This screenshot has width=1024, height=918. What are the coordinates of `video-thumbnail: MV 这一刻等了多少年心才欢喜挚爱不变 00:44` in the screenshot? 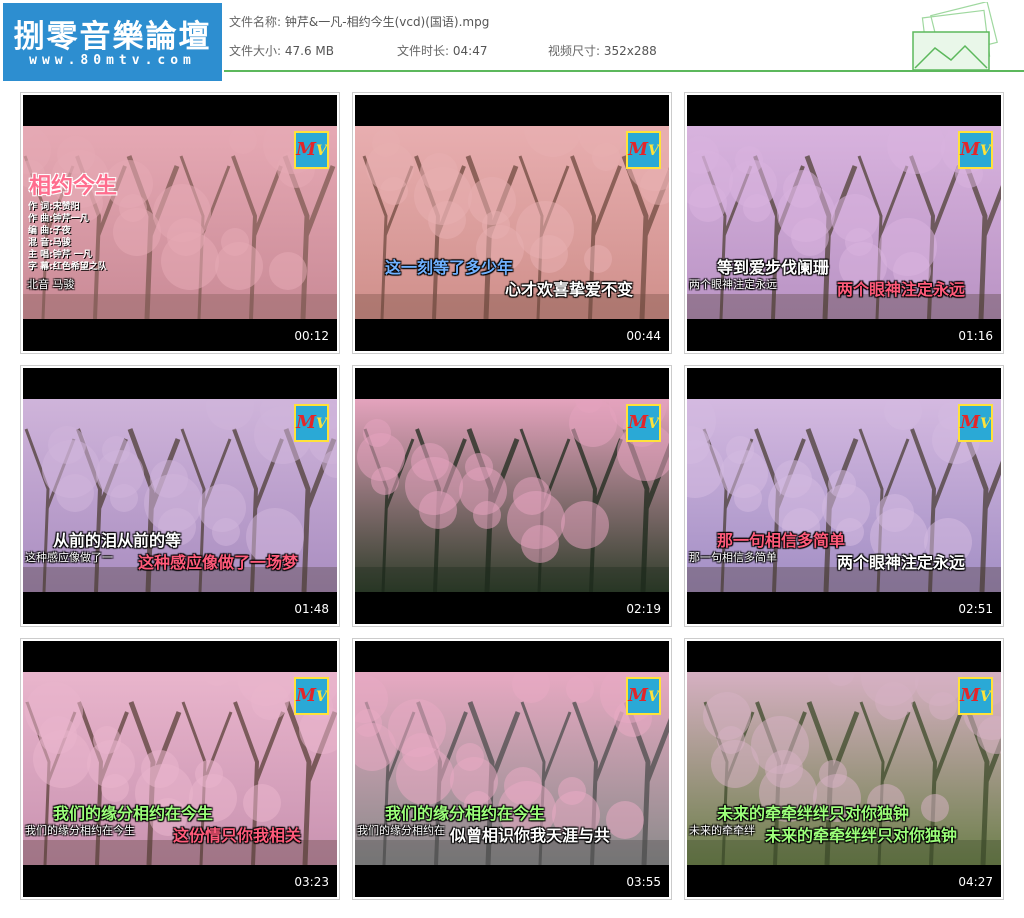 It's located at (512, 223).